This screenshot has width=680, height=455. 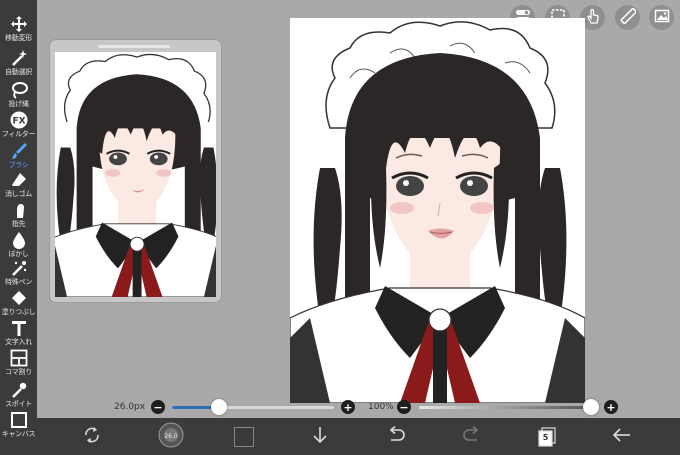 I want to click on undo-icon, so click(x=396, y=436).